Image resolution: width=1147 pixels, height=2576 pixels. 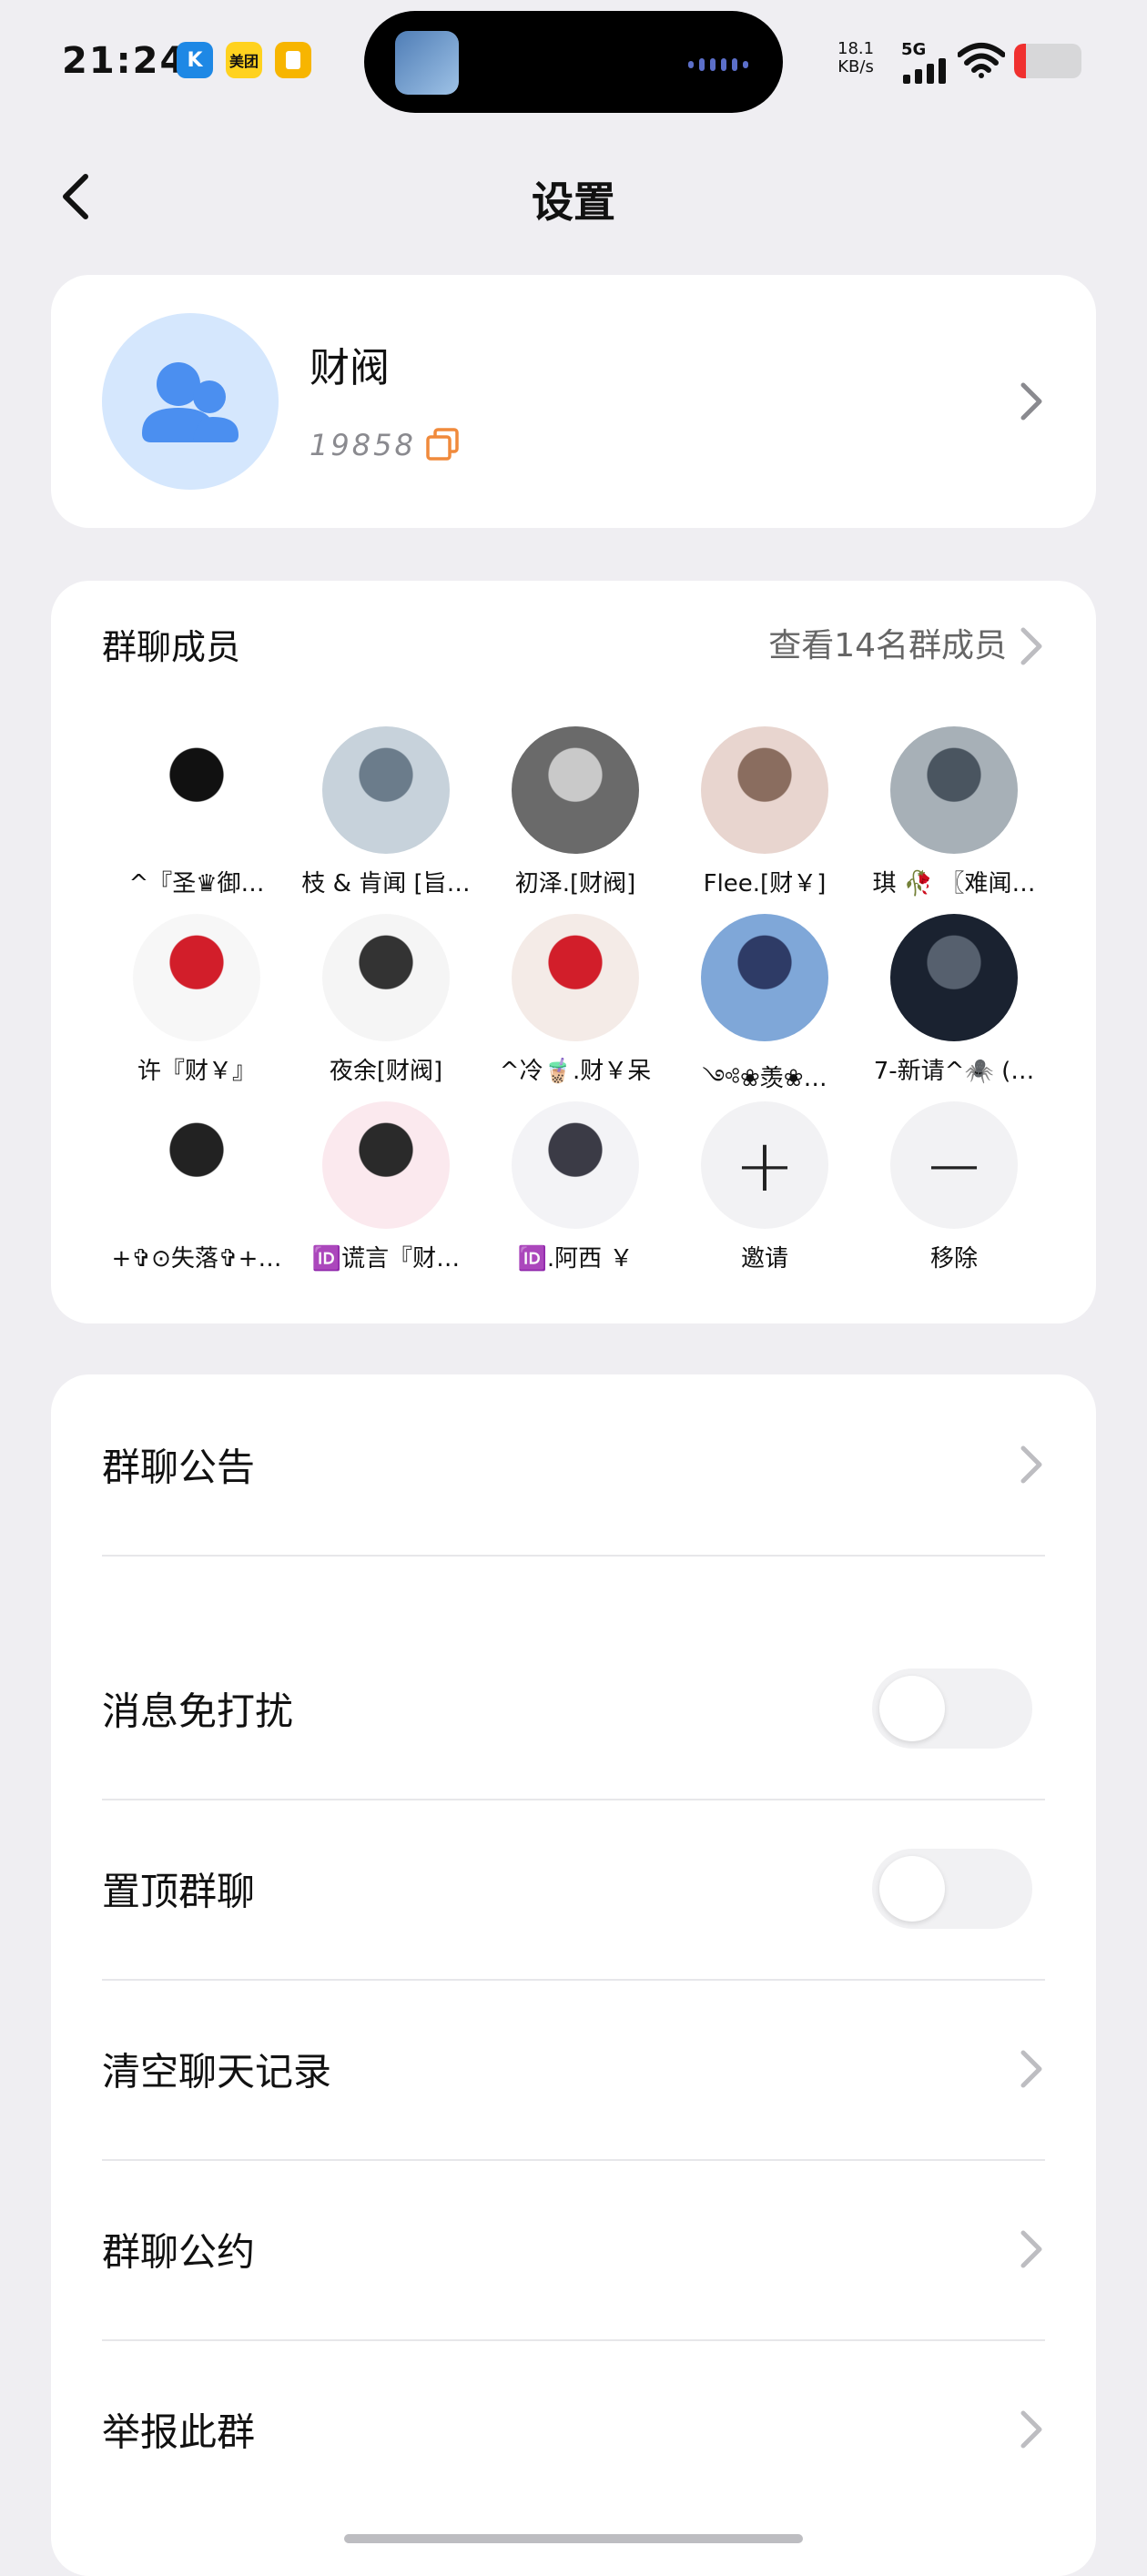 I want to click on row-label: 群聊公告, so click(x=179, y=1467).